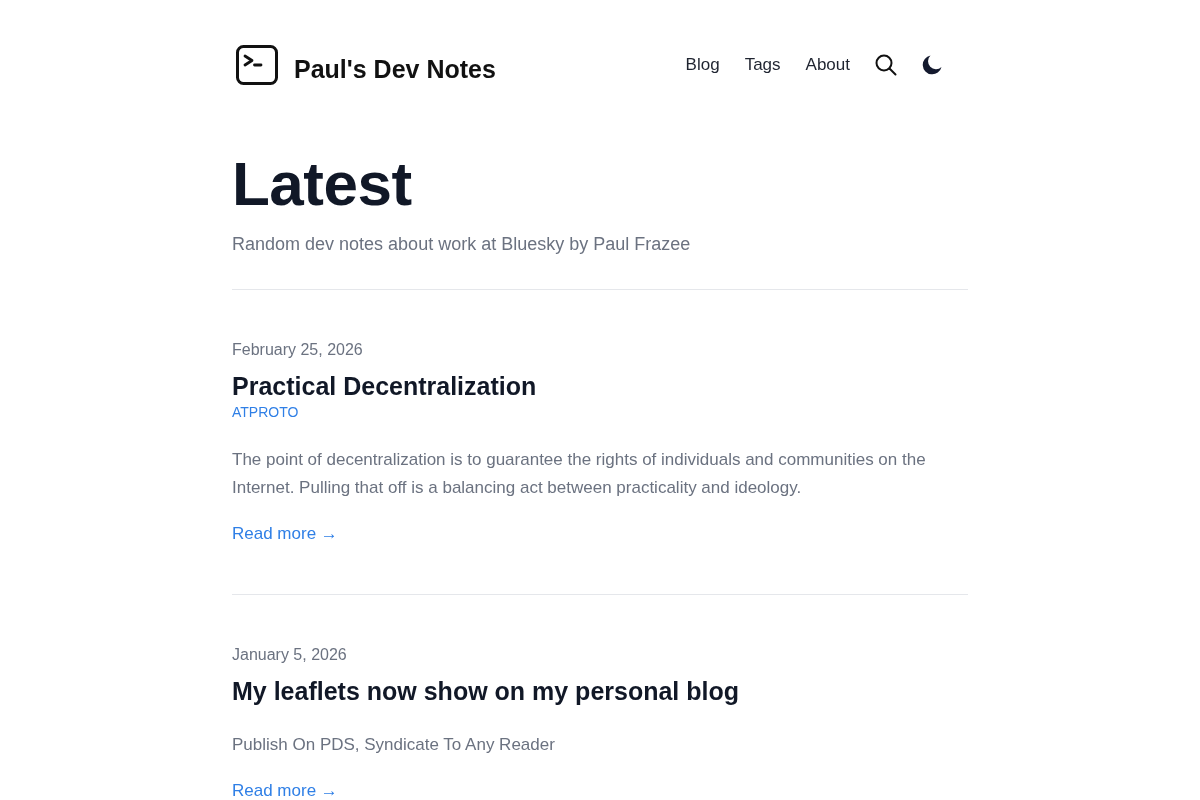 Image resolution: width=1200 pixels, height=800 pixels. I want to click on post-summary: The point of decentralization is to guarantee the rights of individuals and communities on the Internet. Pulling that off is a balancing act between practicality and ideology., so click(579, 474).